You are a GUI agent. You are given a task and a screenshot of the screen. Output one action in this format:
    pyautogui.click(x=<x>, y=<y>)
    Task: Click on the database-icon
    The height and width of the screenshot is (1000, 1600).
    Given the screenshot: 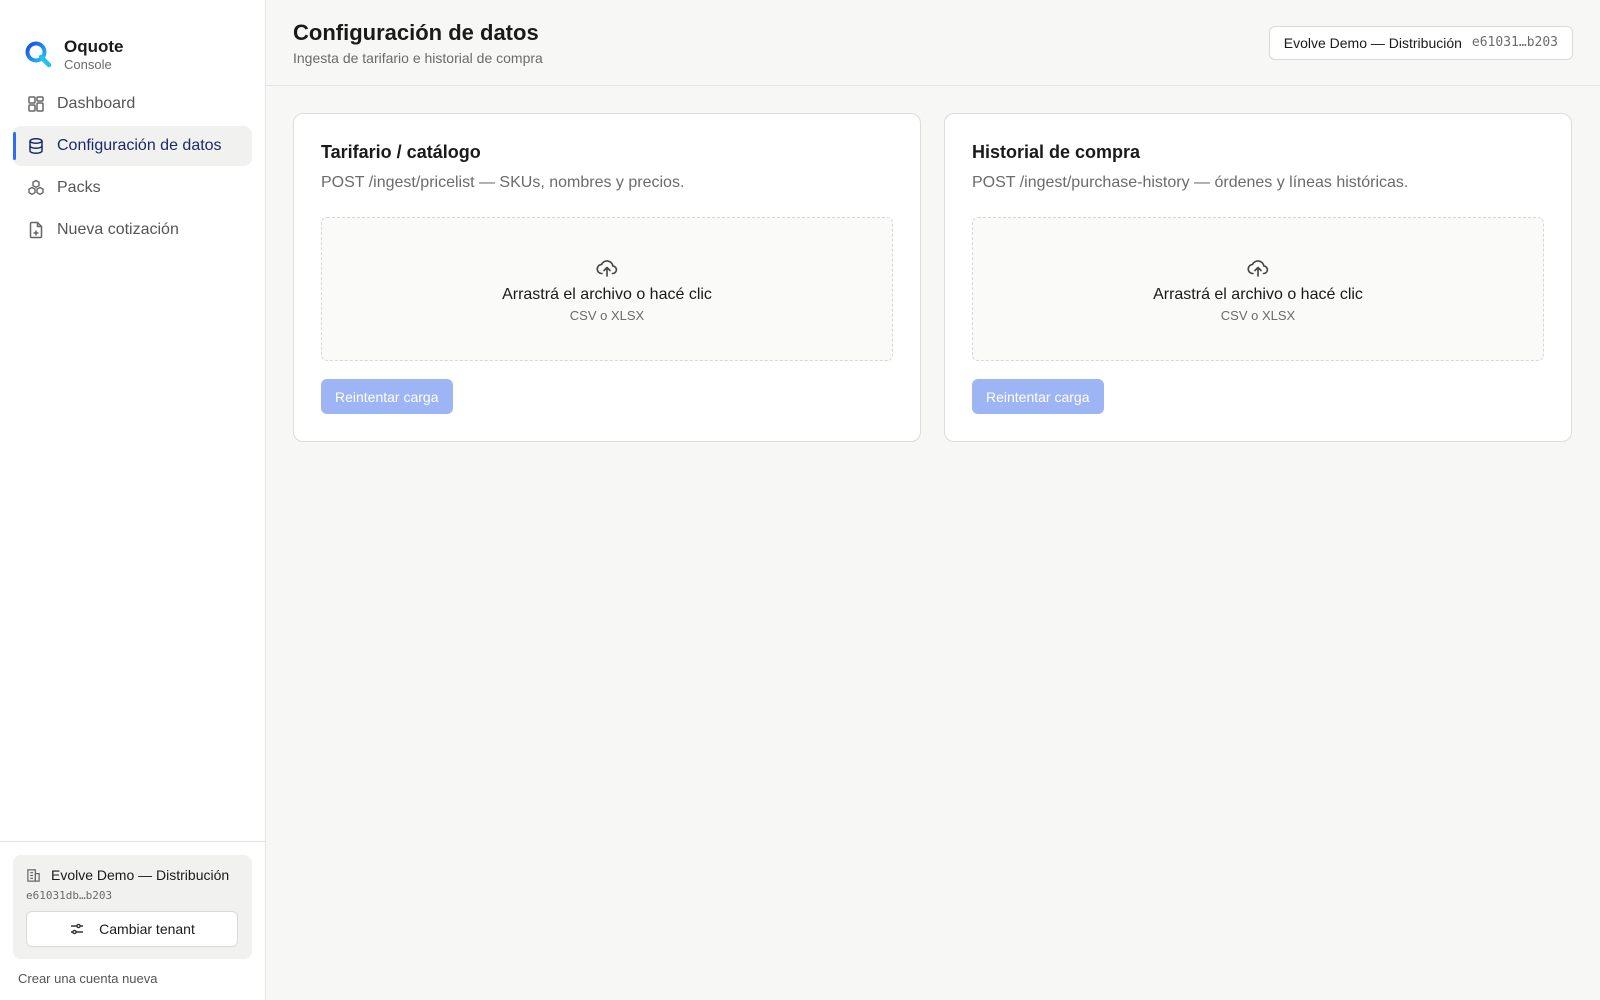 What is the action you would take?
    pyautogui.click(x=36, y=146)
    